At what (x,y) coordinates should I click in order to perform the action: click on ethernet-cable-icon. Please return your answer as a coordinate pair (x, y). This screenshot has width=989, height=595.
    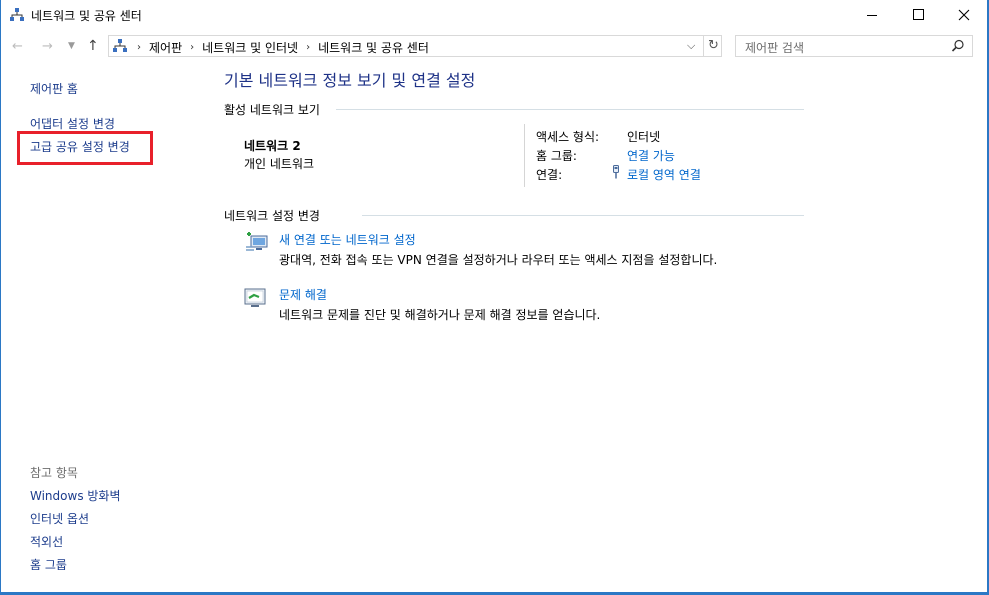
    Looking at the image, I should click on (616, 172).